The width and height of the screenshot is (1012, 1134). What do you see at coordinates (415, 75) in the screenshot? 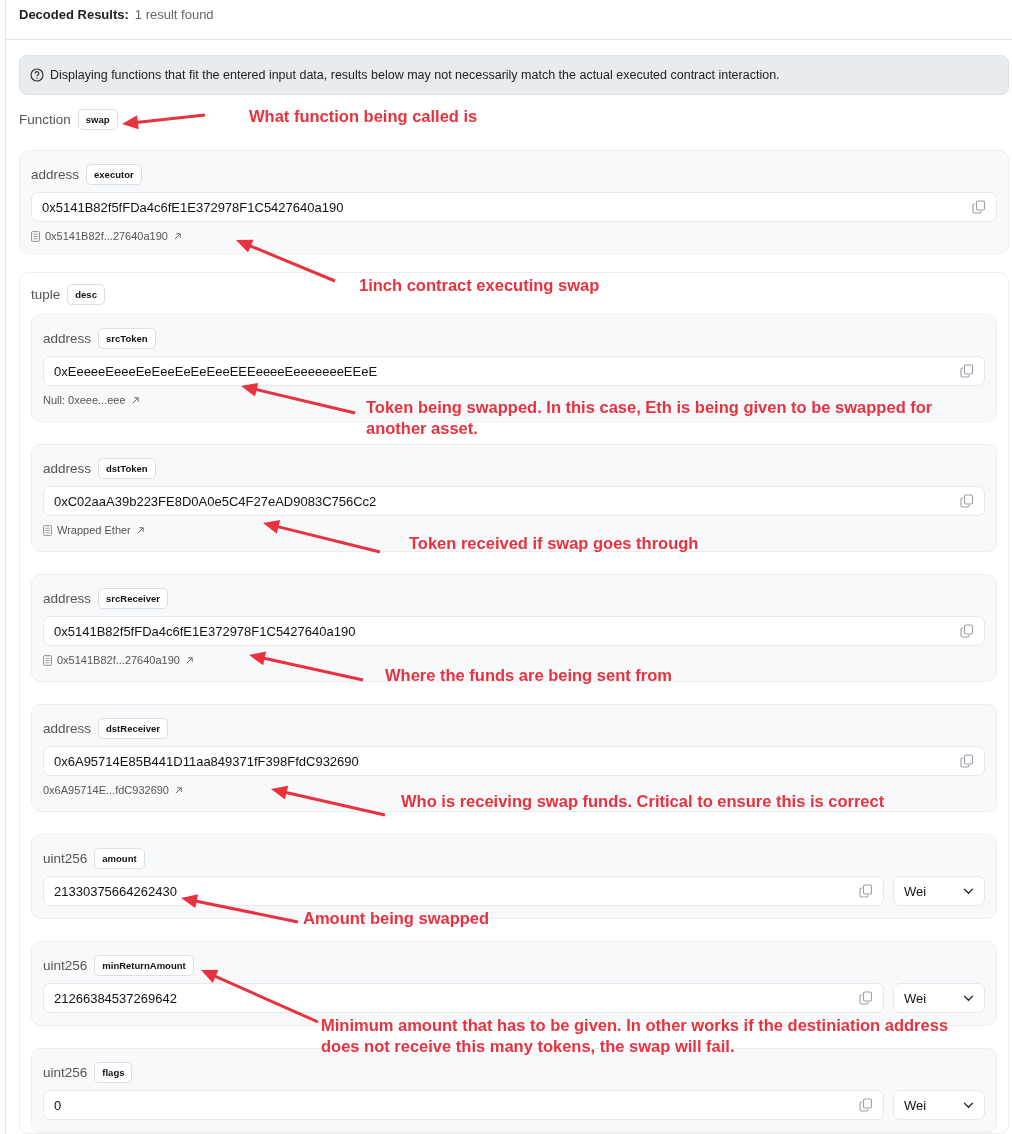
I see `notice-text: Displaying functions that fit the entered input data, results below may not necessarily match the actual executed contract interaction.` at bounding box center [415, 75].